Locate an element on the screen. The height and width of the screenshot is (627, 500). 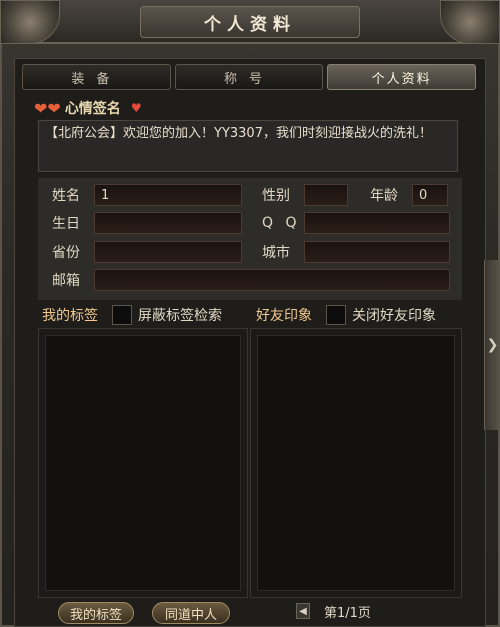
tags-header: 我的标签 屏蔽标签检索 is located at coordinates (132, 315).